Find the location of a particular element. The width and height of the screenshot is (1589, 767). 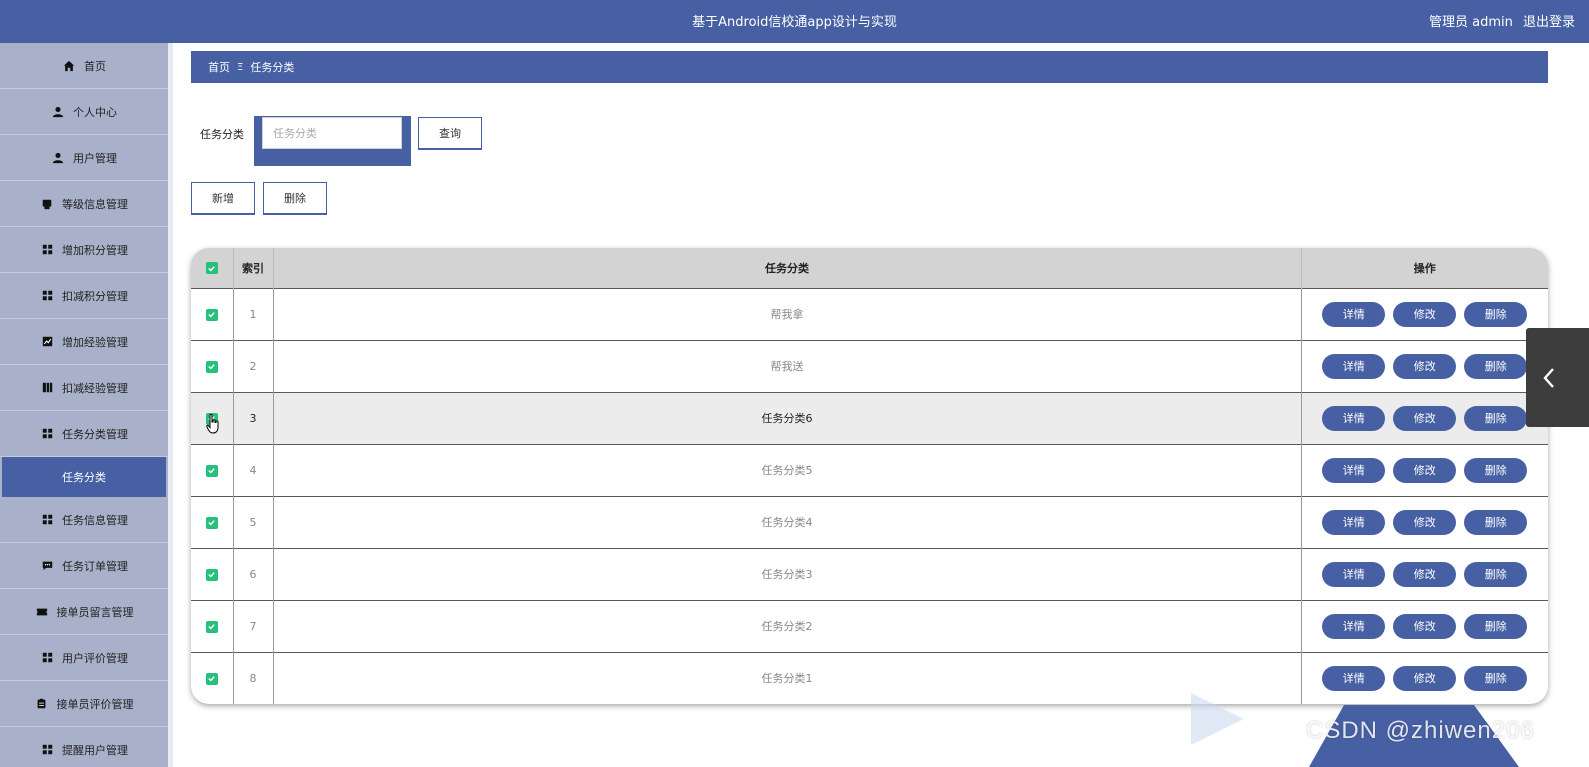

clipboard-icon is located at coordinates (42, 704).